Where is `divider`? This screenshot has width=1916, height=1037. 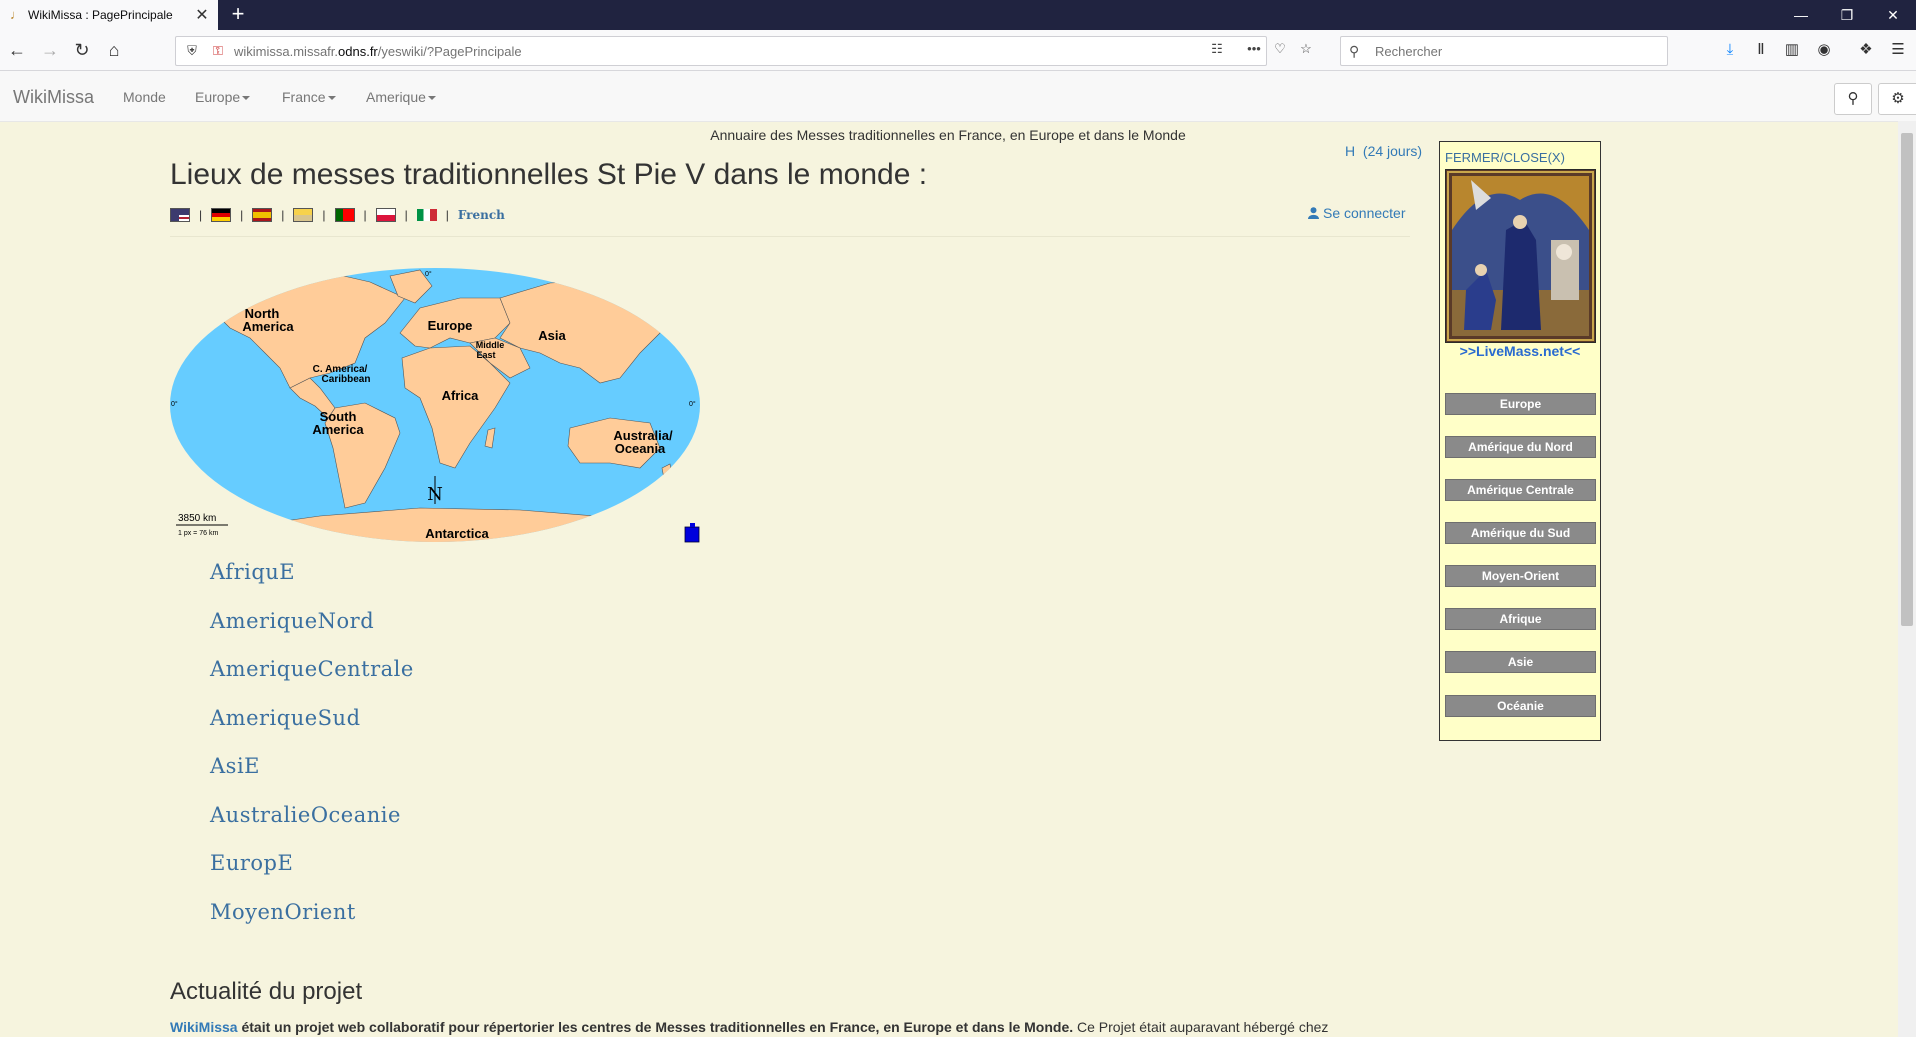 divider is located at coordinates (790, 236).